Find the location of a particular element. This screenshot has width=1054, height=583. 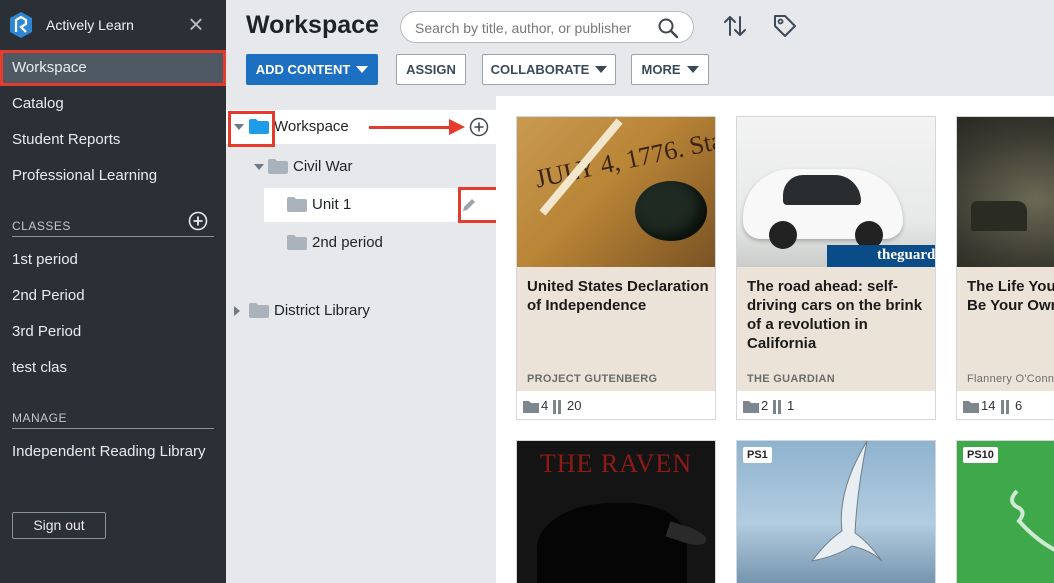

tree-item-label: Workspace is located at coordinates (311, 126).